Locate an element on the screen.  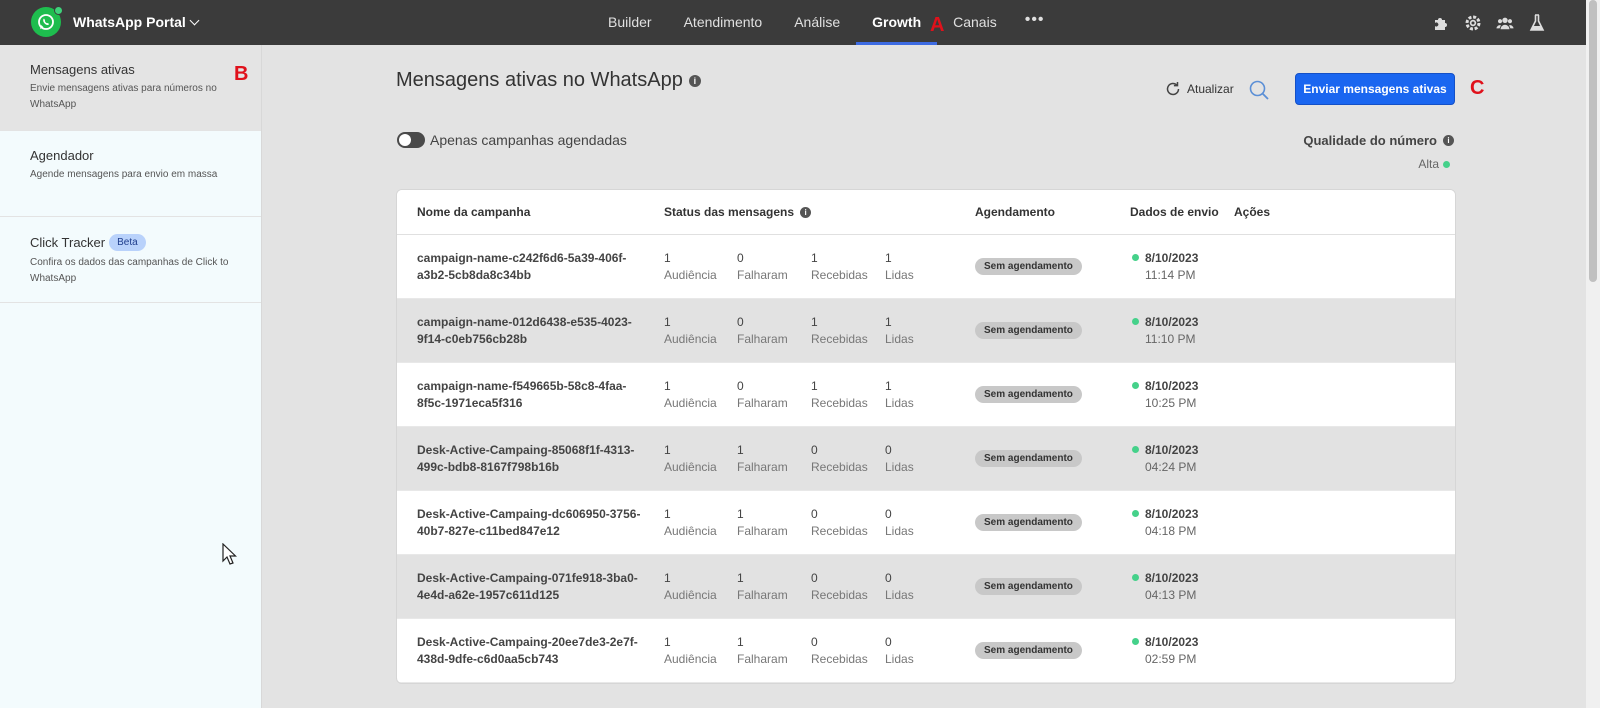
beta-badge: Beta is located at coordinates (127, 242).